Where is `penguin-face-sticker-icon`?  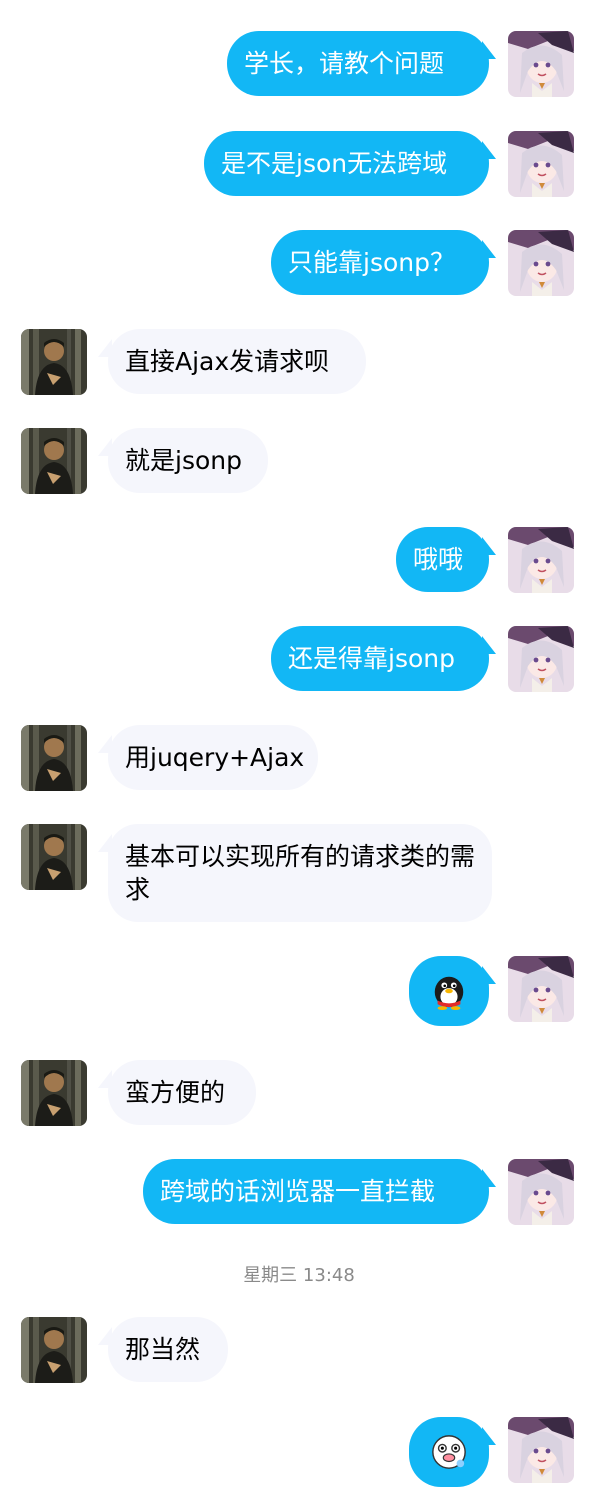
penguin-face-sticker-icon is located at coordinates (449, 1452).